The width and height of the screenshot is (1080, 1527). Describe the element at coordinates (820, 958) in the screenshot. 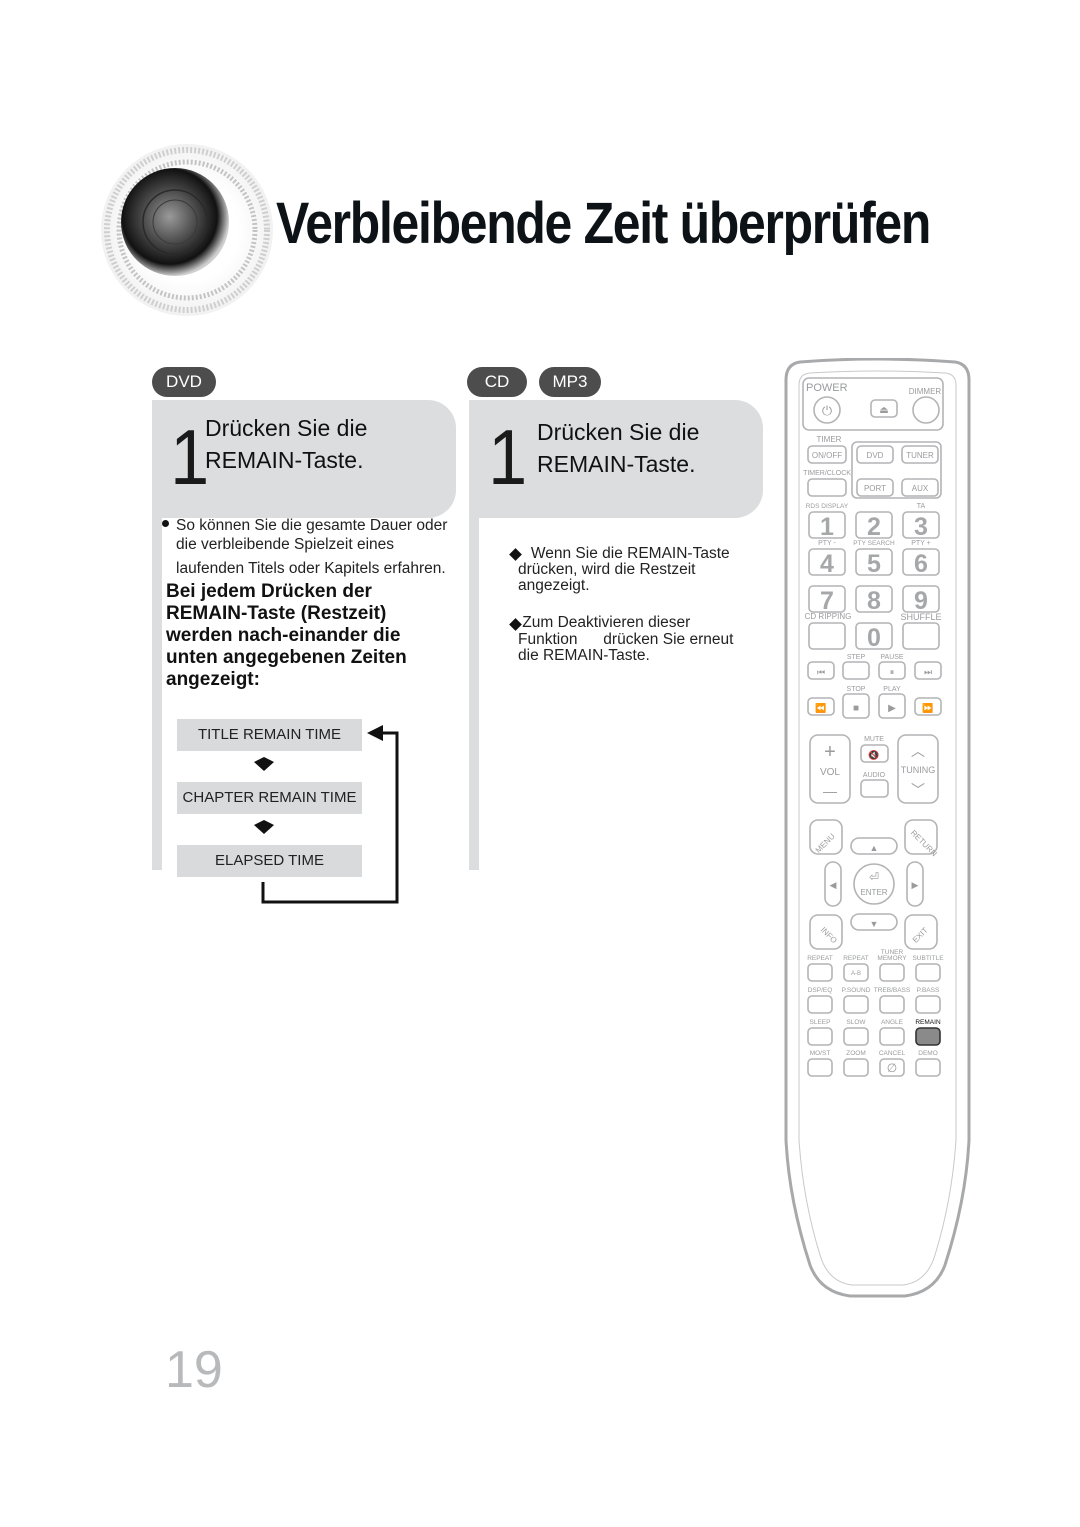

I see `repeat-label: REPEAT` at that location.